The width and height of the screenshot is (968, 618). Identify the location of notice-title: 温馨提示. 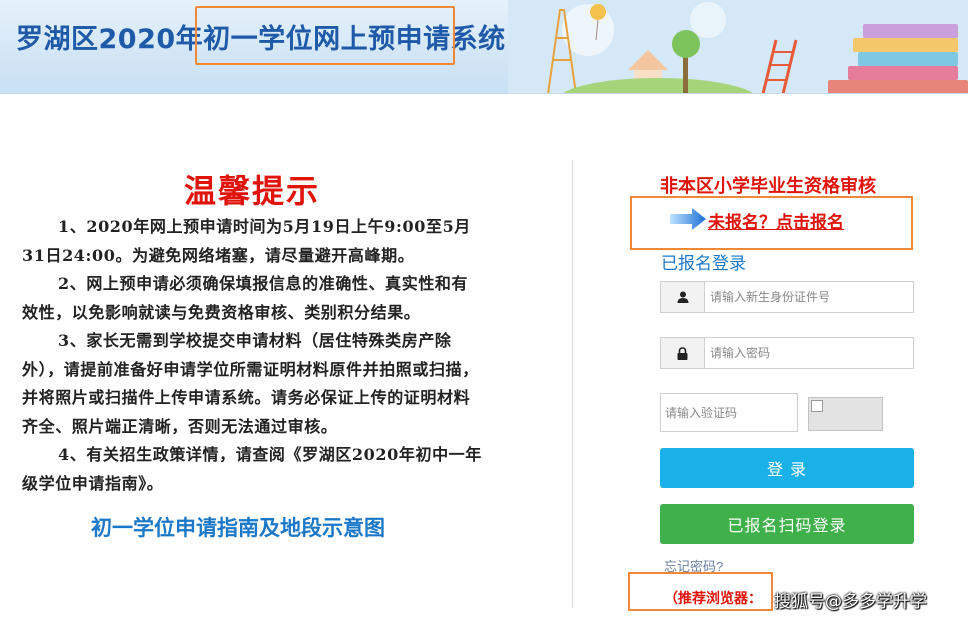
(252, 191).